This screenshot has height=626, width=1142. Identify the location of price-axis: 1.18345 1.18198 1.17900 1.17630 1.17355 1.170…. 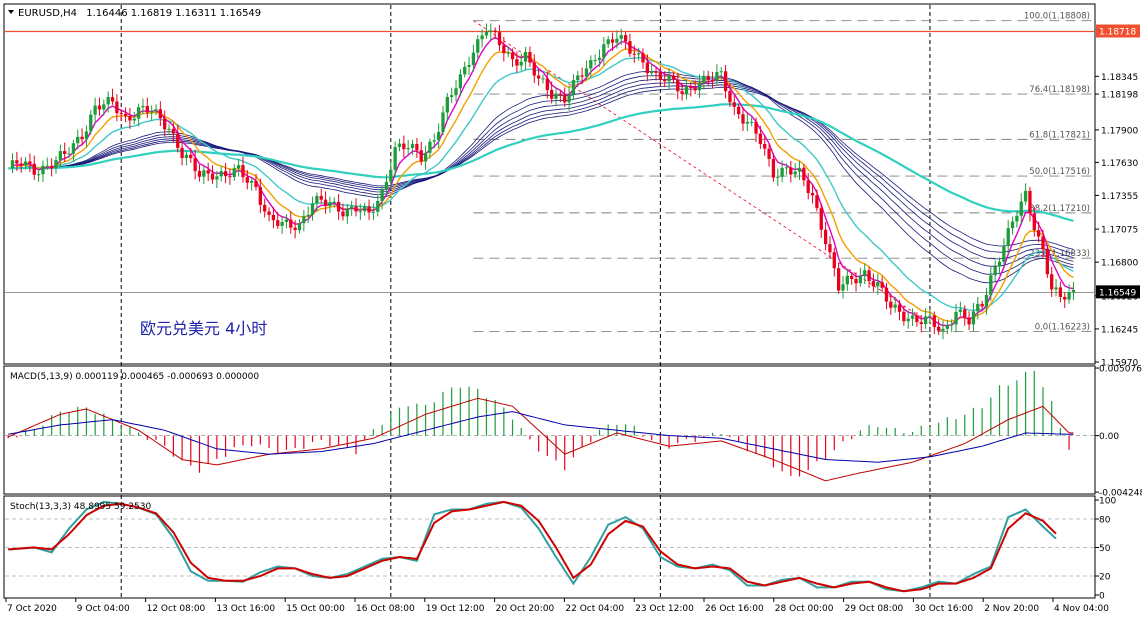
(1117, 196).